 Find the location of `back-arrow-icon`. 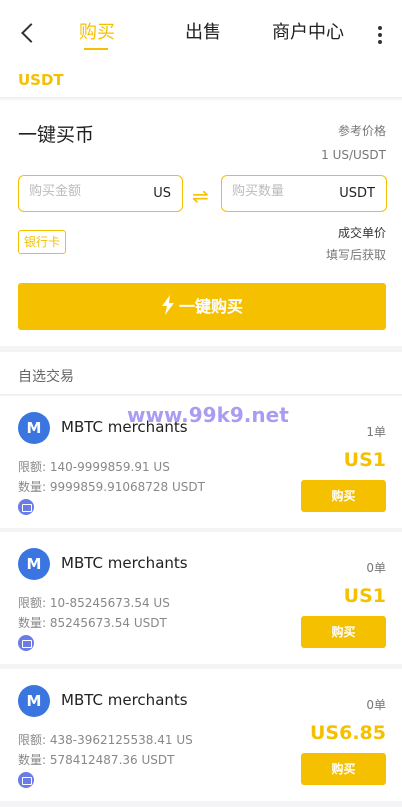

back-arrow-icon is located at coordinates (29, 34).